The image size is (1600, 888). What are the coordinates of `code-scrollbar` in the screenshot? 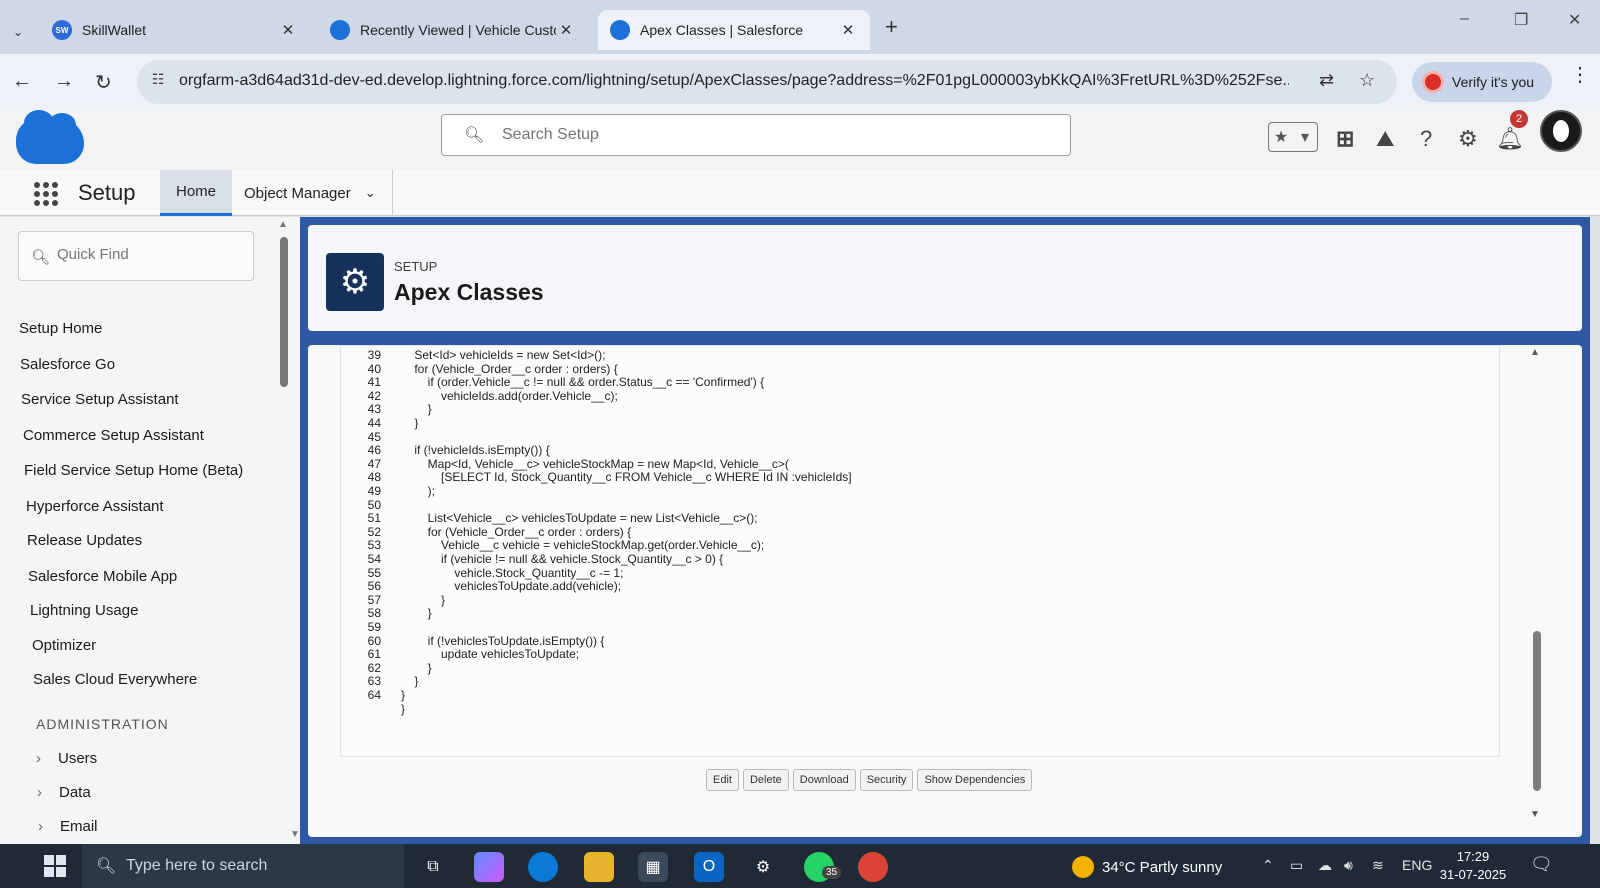 It's located at (1537, 711).